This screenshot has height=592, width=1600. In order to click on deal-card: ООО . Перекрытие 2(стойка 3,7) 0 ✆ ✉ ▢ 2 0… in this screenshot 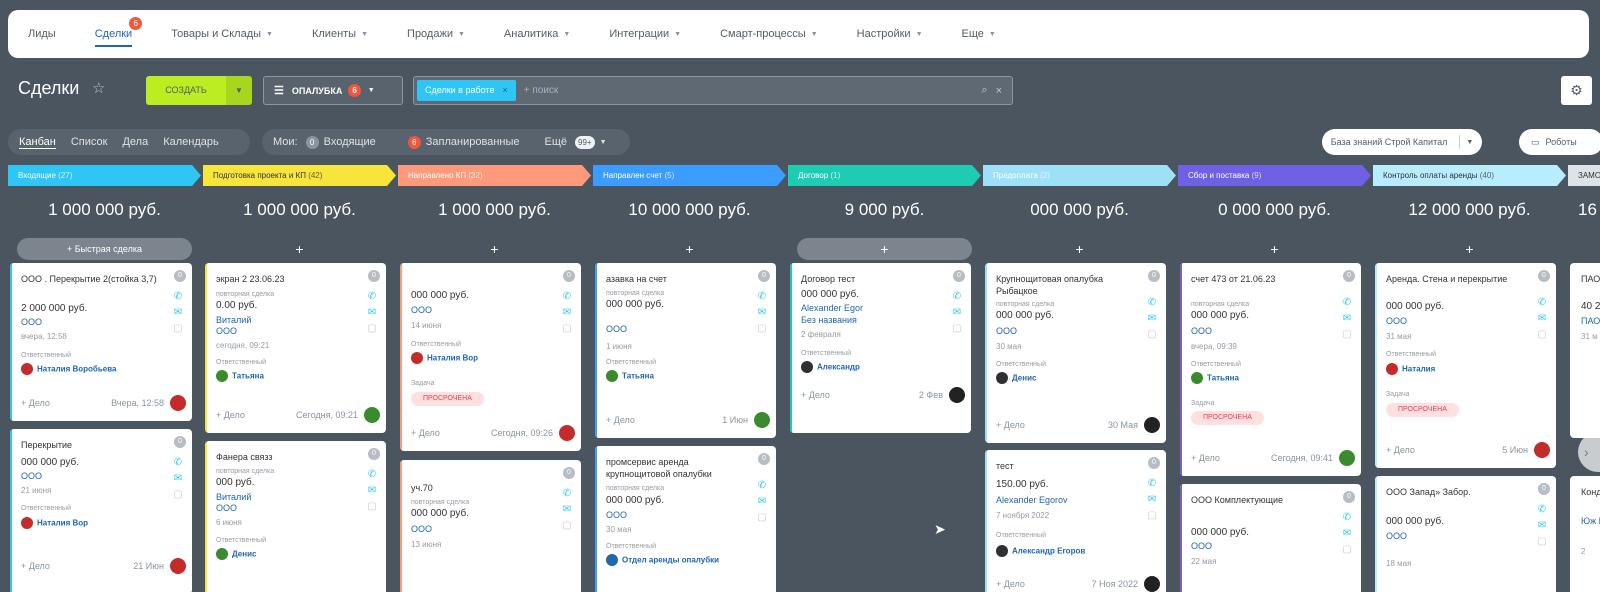, I will do `click(101, 342)`.